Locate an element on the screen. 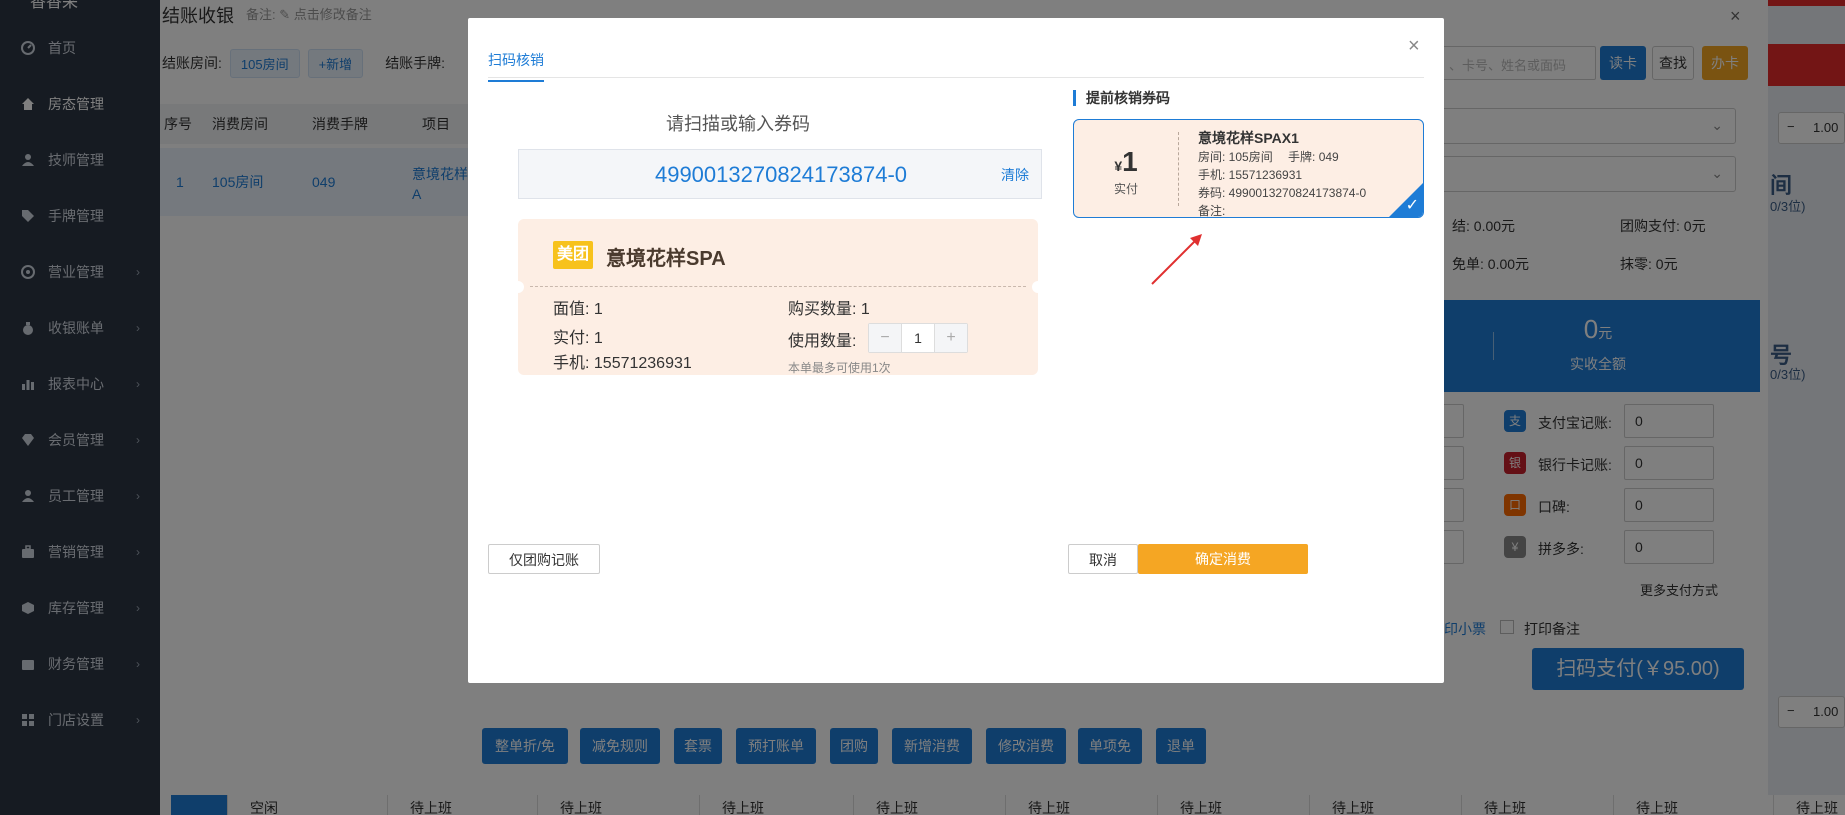 This screenshot has height=815, width=1845. red-arrow-annotation is located at coordinates (1176, 259).